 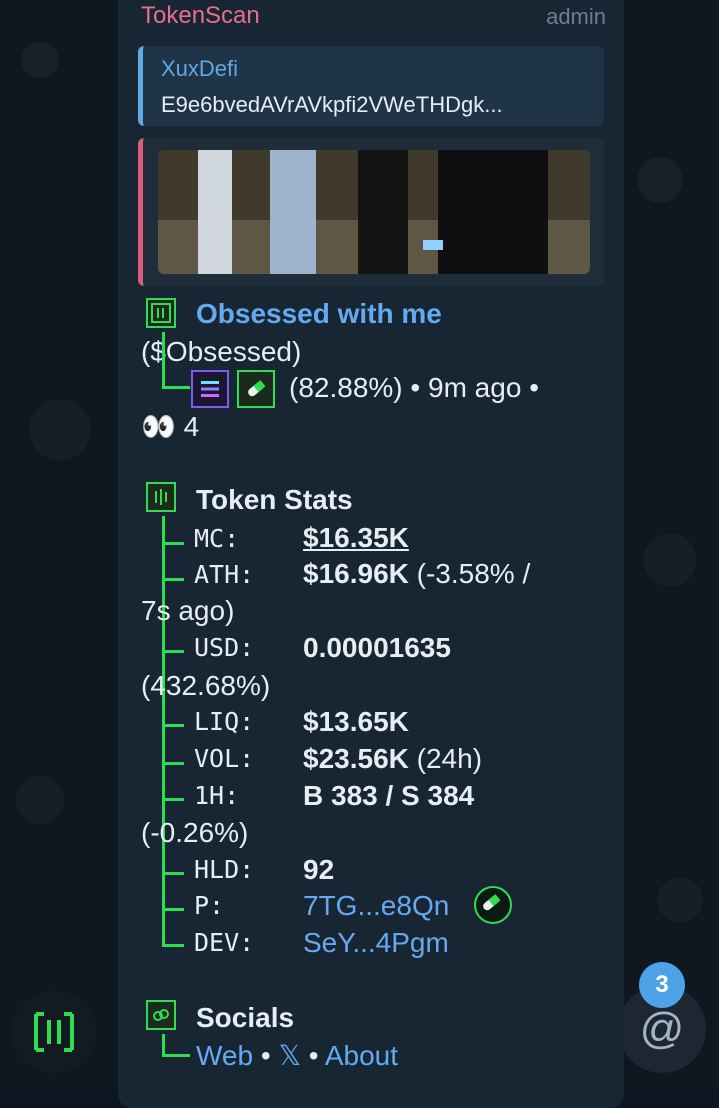 What do you see at coordinates (361, 1055) in the screenshot?
I see `about-link: About` at bounding box center [361, 1055].